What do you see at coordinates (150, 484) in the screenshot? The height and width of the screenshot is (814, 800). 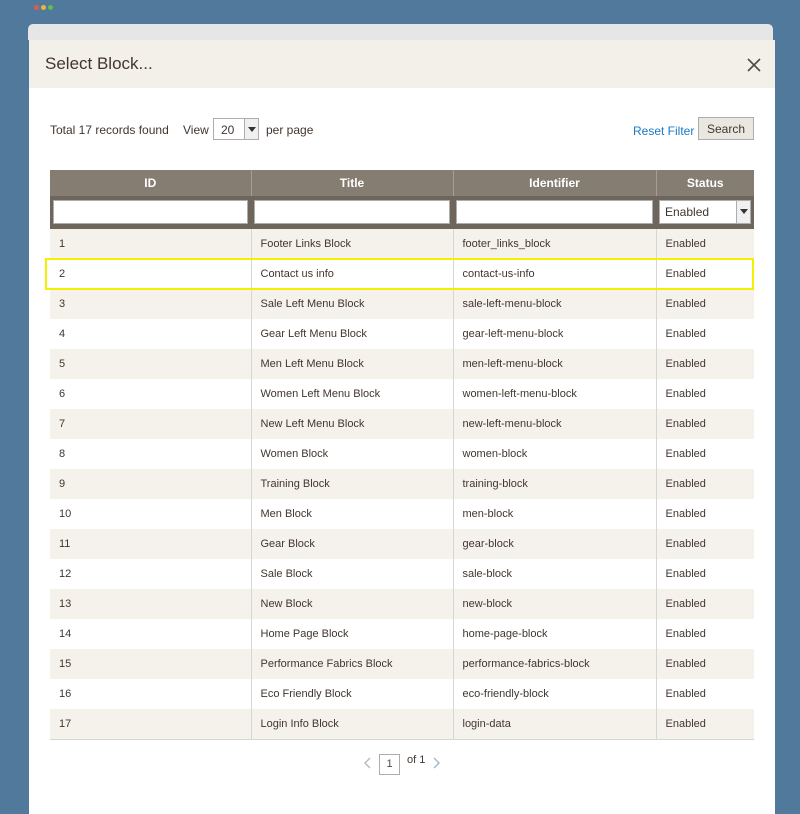 I see `cell-id: 9` at bounding box center [150, 484].